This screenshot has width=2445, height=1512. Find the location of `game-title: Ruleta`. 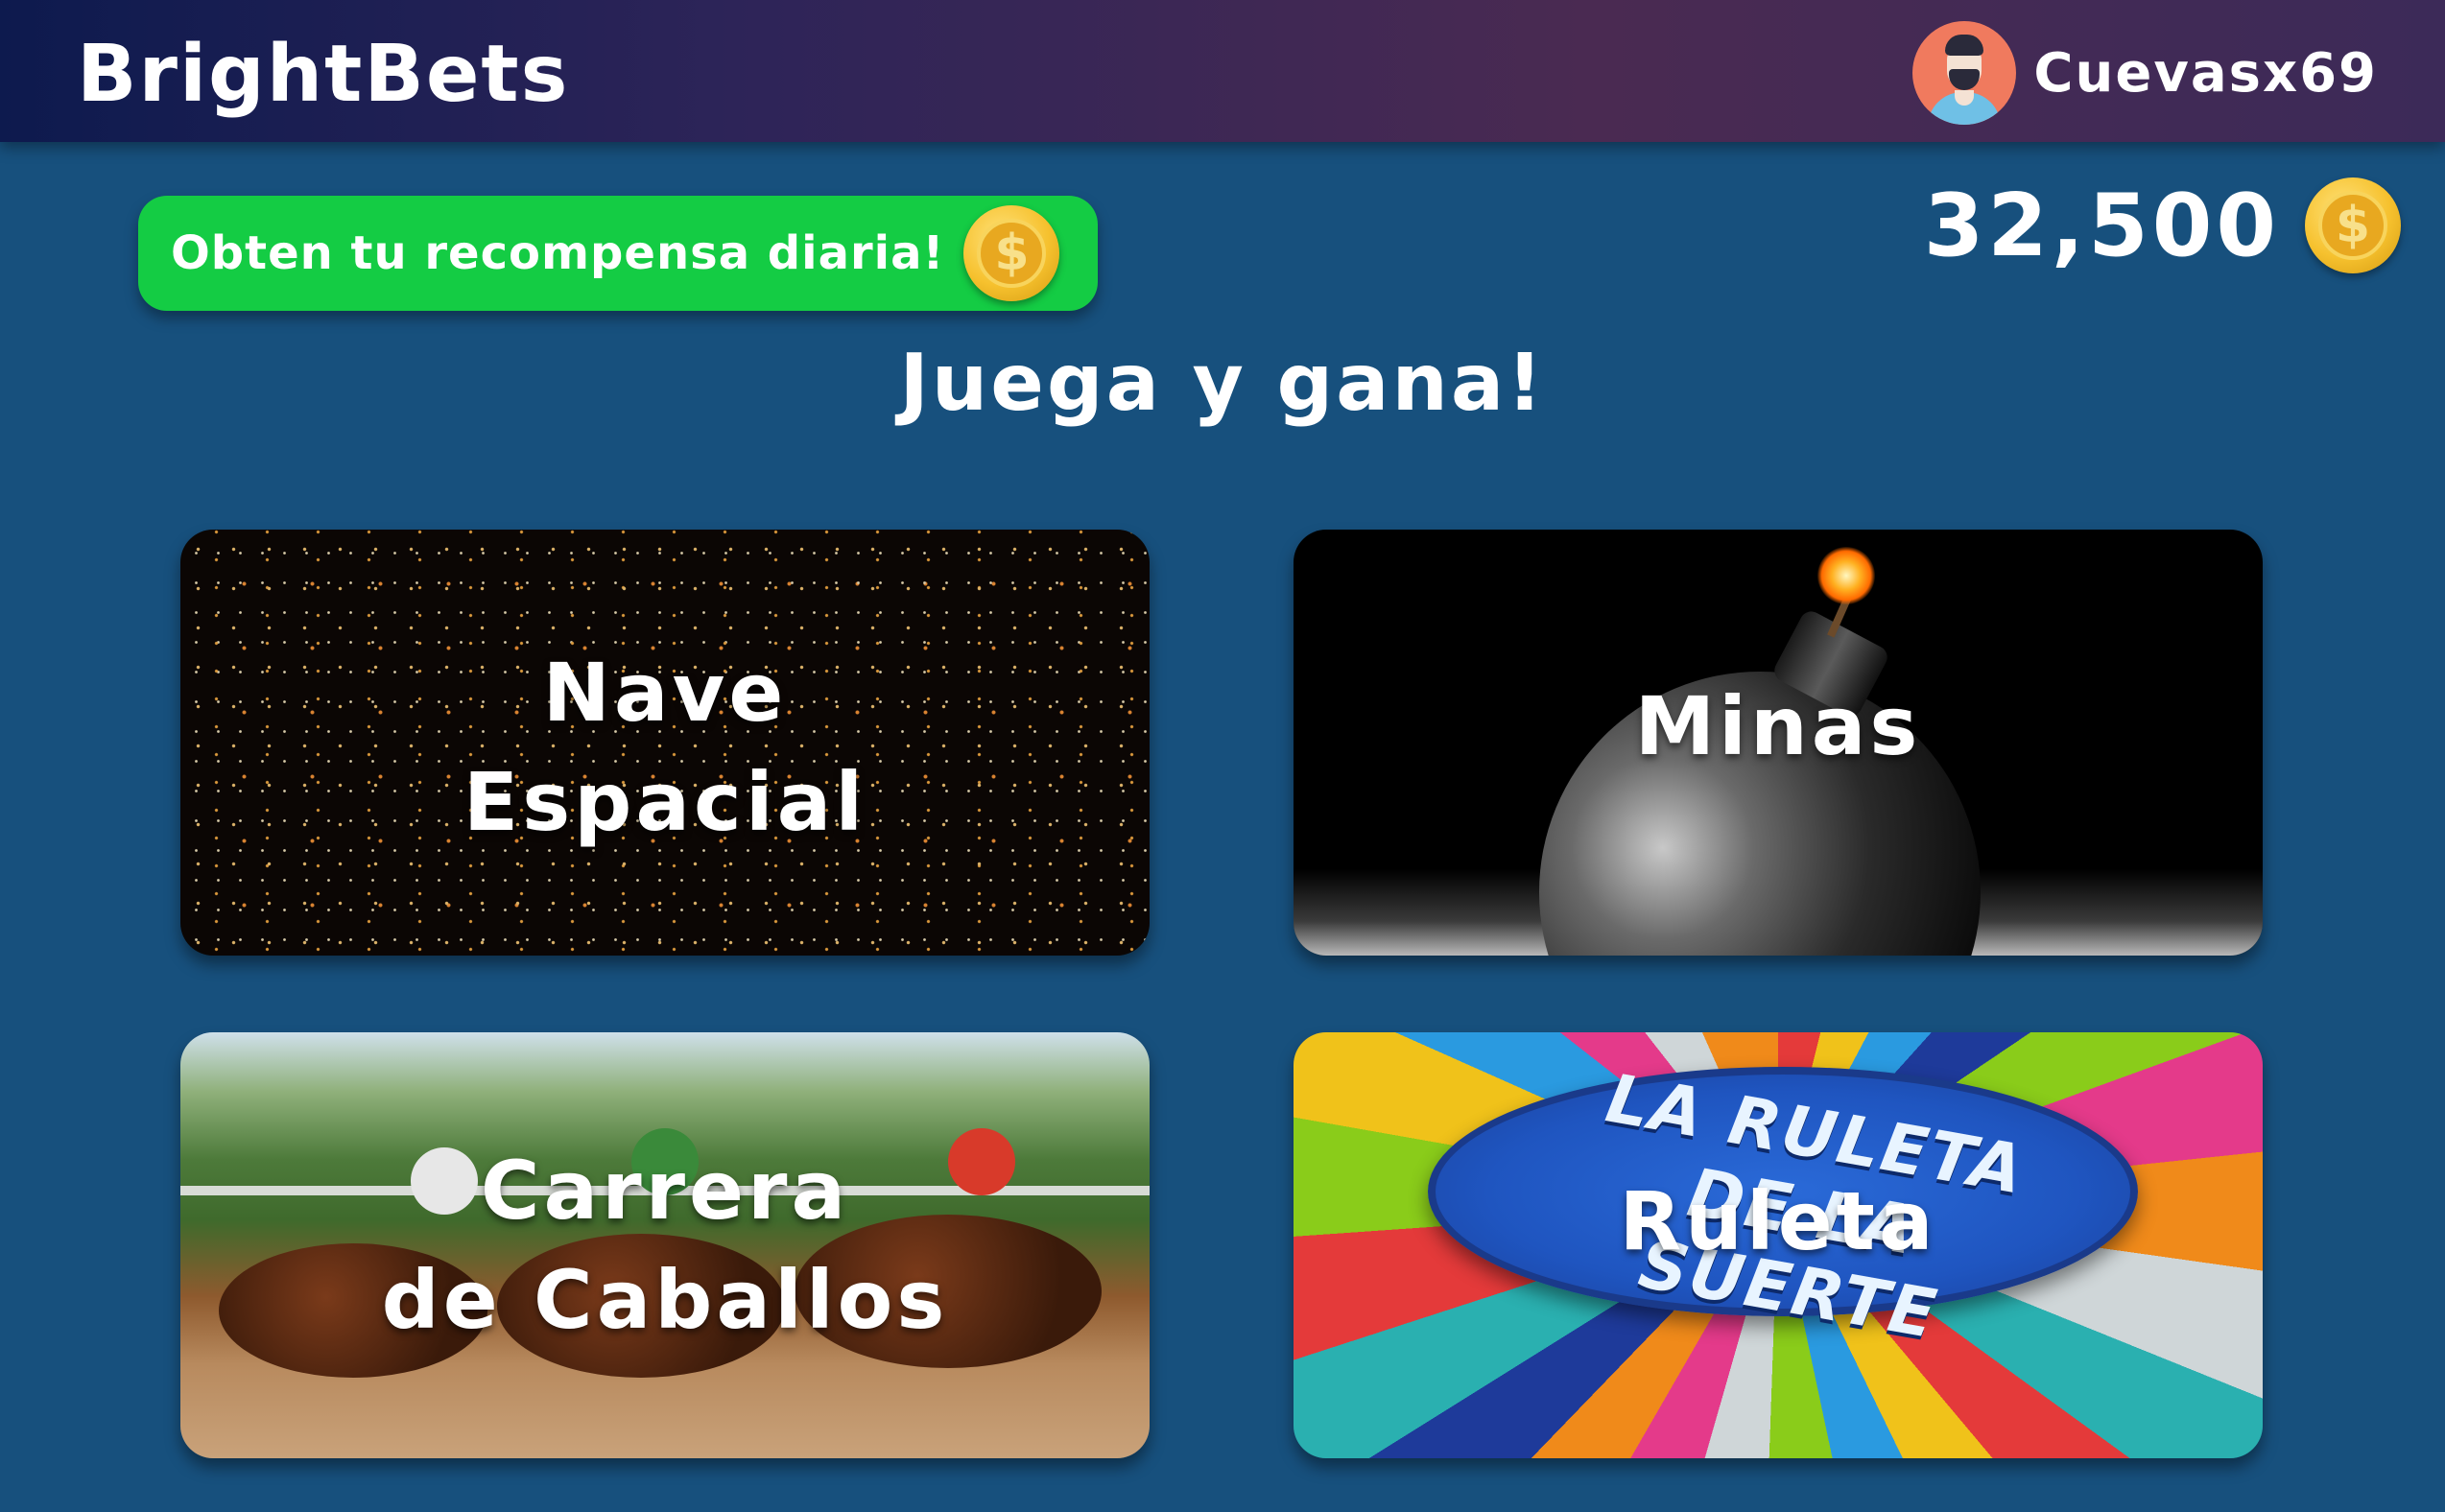

game-title: Ruleta is located at coordinates (1778, 1221).